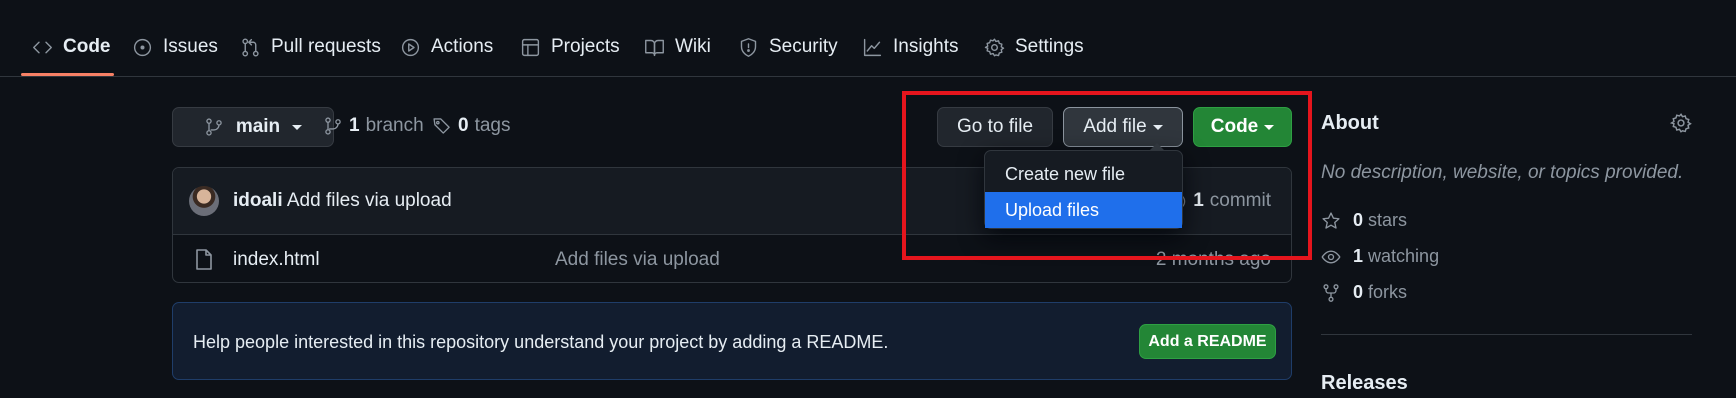 The image size is (1736, 398). Describe the element at coordinates (637, 260) in the screenshot. I see `file-commit-message: Add files via upload` at that location.